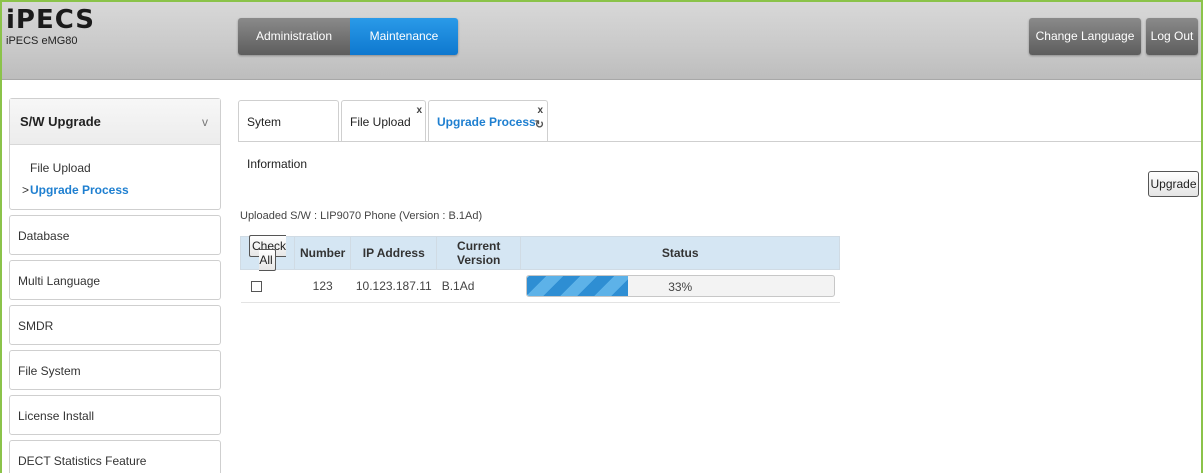 The image size is (1203, 473). I want to click on sidebar-item-upgrade-process: >Upgrade Process, so click(121, 190).